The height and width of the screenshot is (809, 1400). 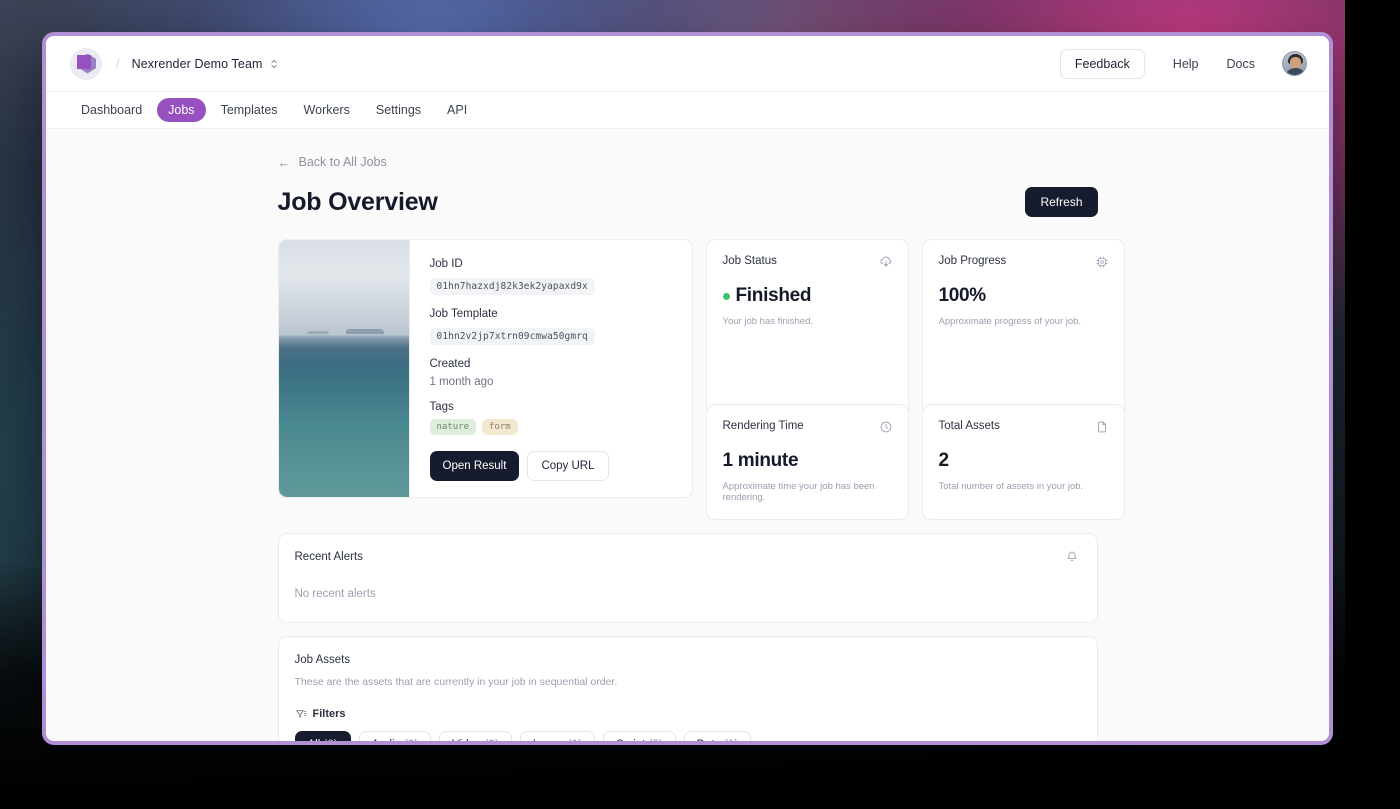 I want to click on page-title: Job Overview, so click(x=357, y=201).